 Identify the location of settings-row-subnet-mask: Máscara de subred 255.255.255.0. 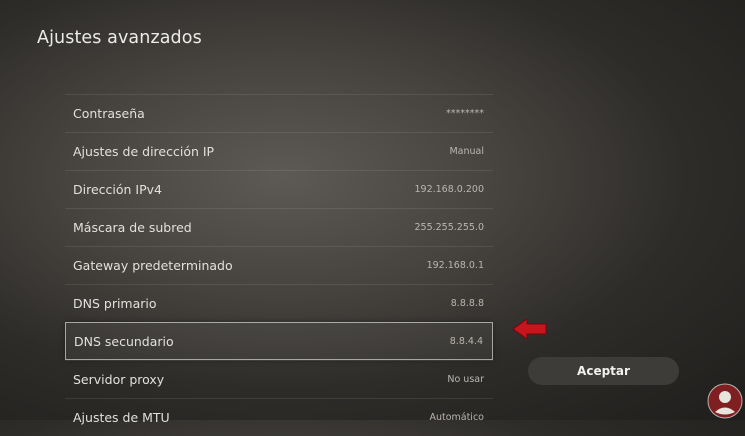
(279, 227).